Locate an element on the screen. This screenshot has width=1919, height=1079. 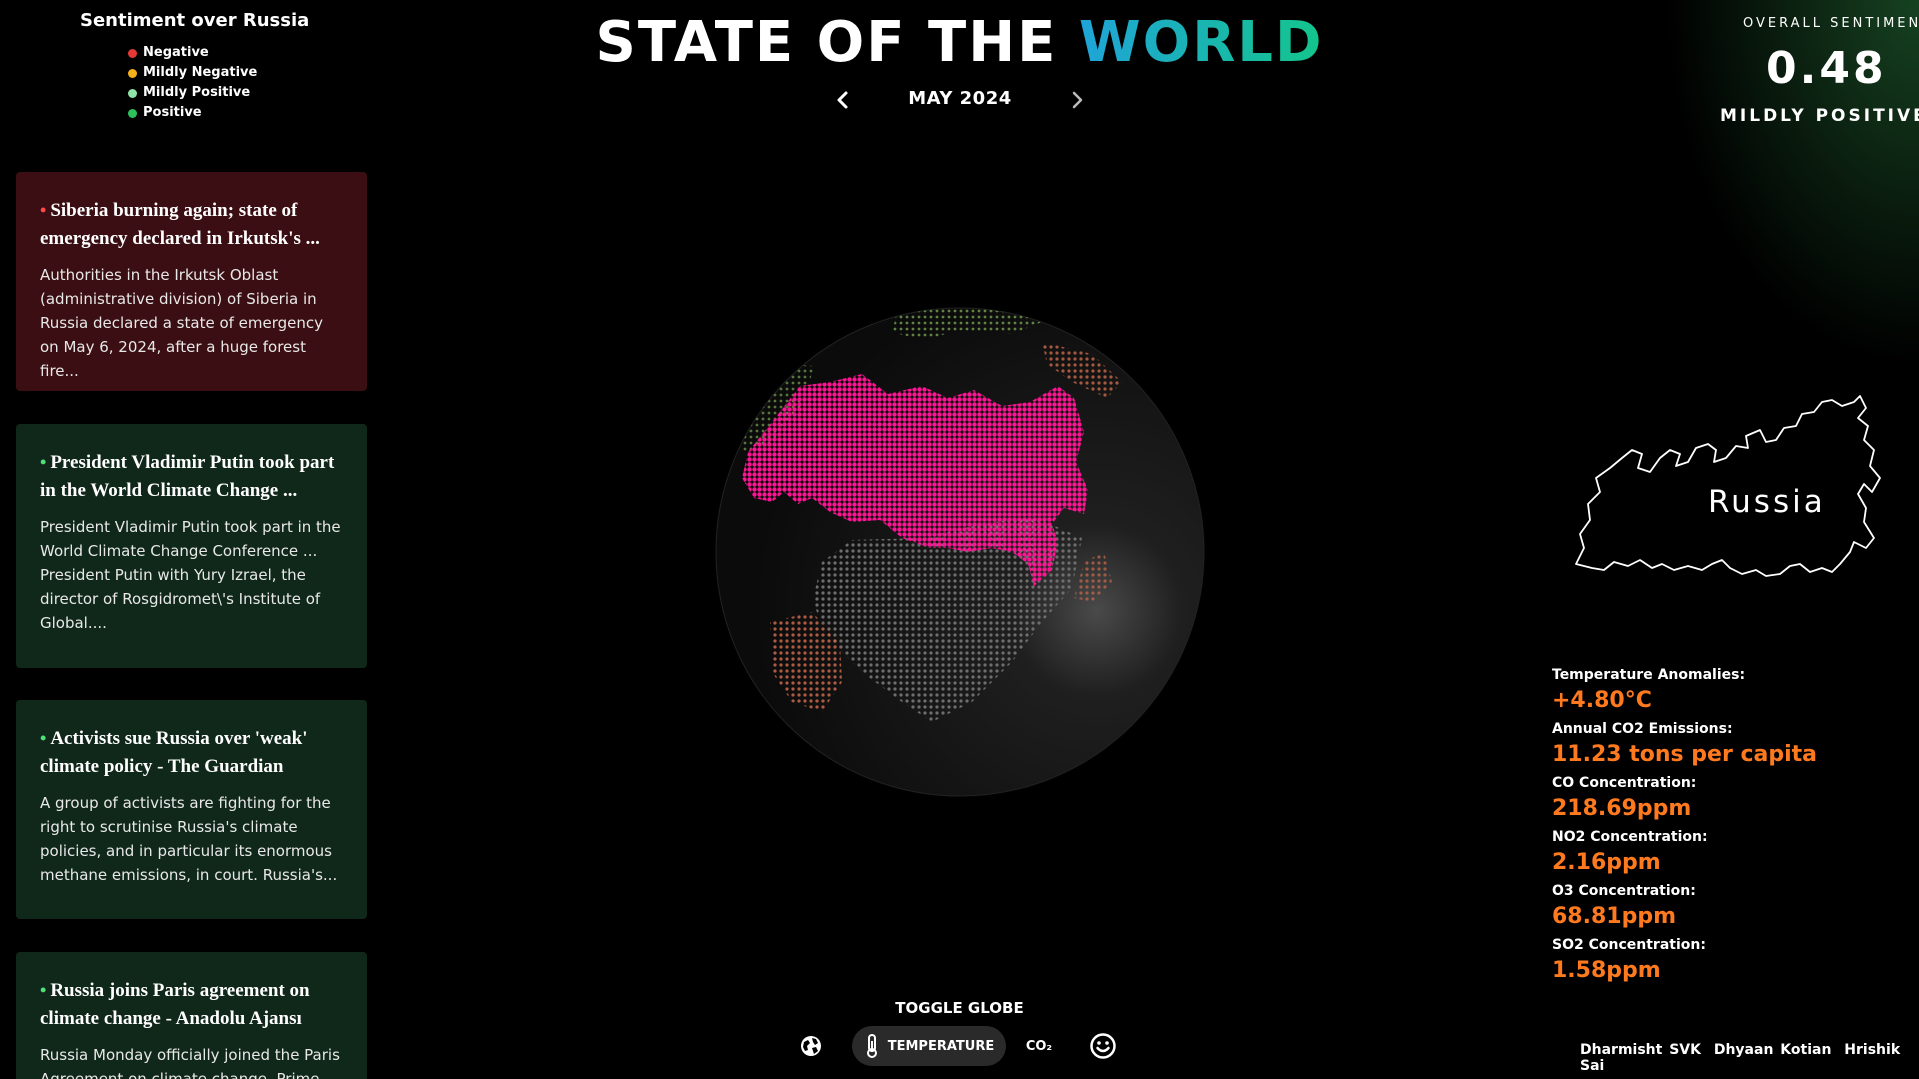
credits: Dharmisht SVK Dhyaan Kotian Hrishik Sai is located at coordinates (1745, 1058).